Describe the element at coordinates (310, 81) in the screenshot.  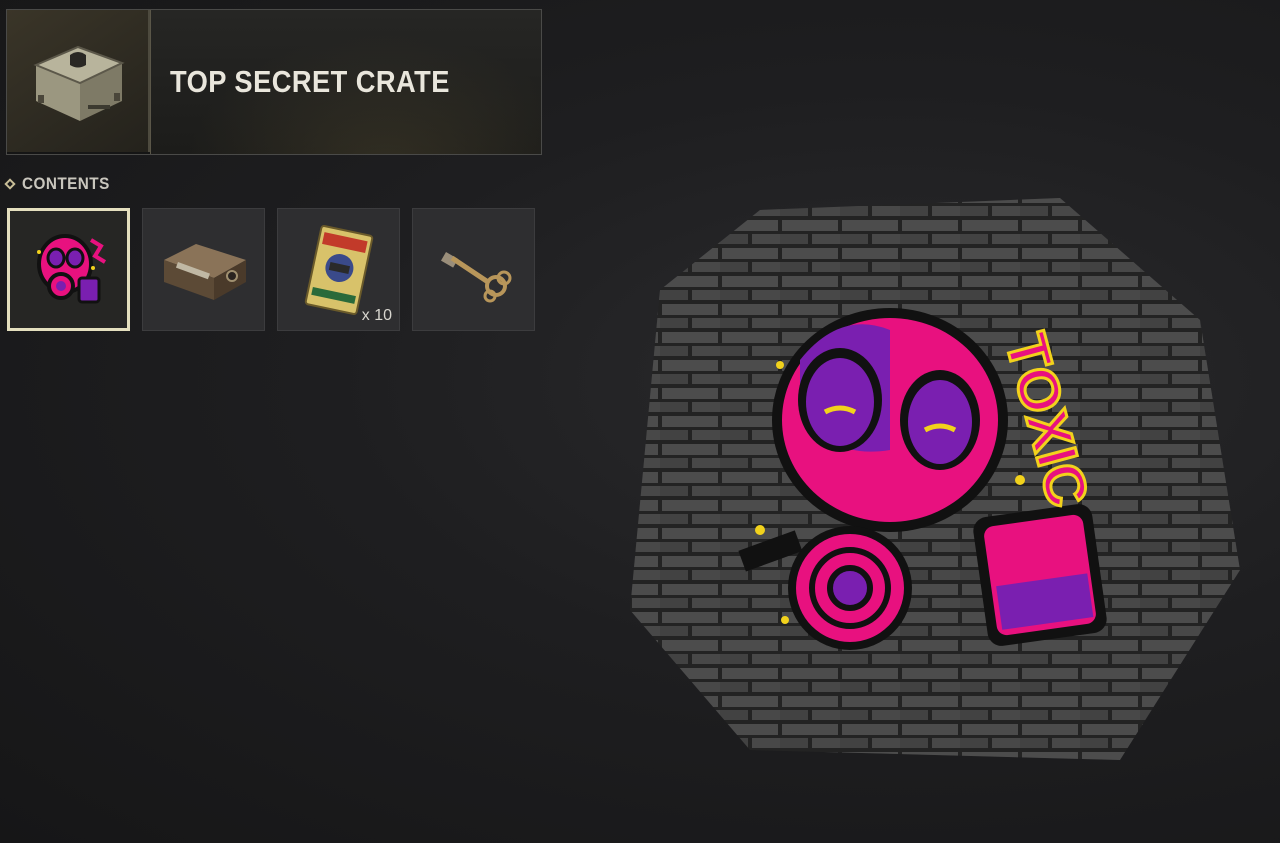
I see `crate-title: TOP SECRET CRATE` at that location.